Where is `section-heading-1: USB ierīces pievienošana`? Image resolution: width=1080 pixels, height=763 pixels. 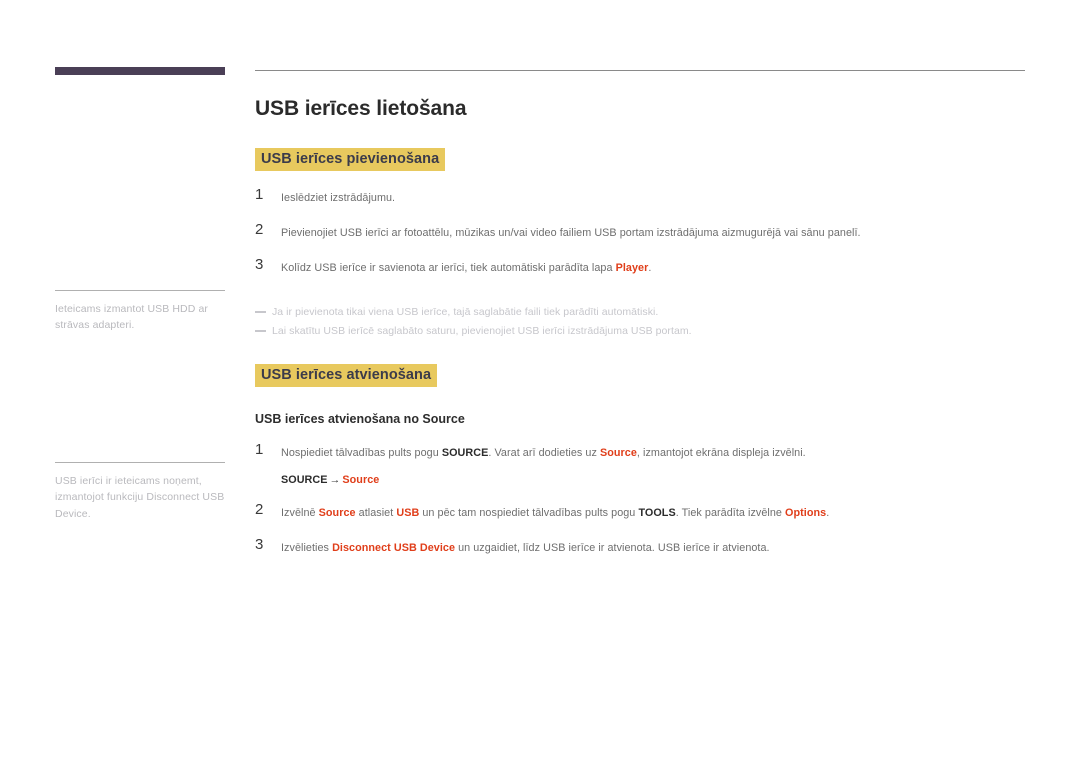
section-heading-1: USB ierīces pievienošana is located at coordinates (350, 159).